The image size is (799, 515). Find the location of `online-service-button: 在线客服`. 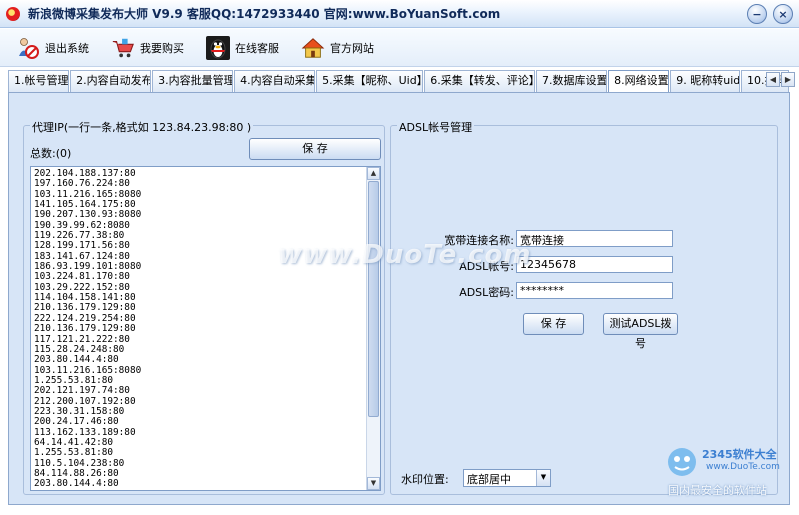

online-service-button: 在线客服 is located at coordinates (242, 47).